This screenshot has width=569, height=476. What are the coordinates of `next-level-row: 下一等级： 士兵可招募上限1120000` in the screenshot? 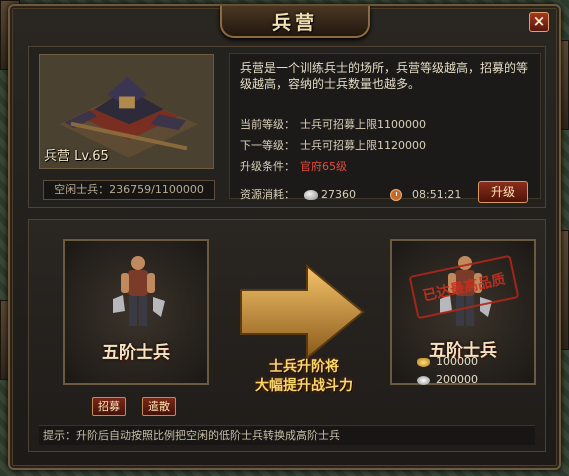 It's located at (333, 145).